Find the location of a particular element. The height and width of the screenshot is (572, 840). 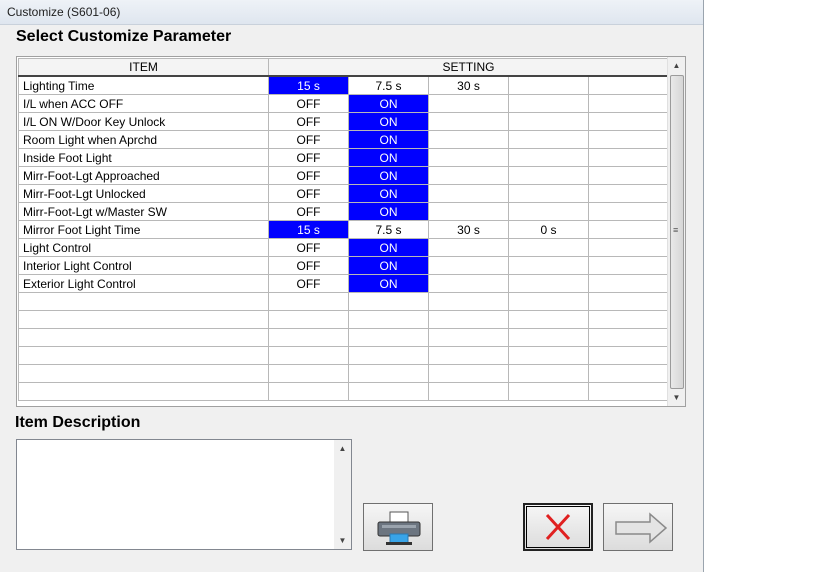

row-item-label: I/L when ACC OFF is located at coordinates (143, 103).